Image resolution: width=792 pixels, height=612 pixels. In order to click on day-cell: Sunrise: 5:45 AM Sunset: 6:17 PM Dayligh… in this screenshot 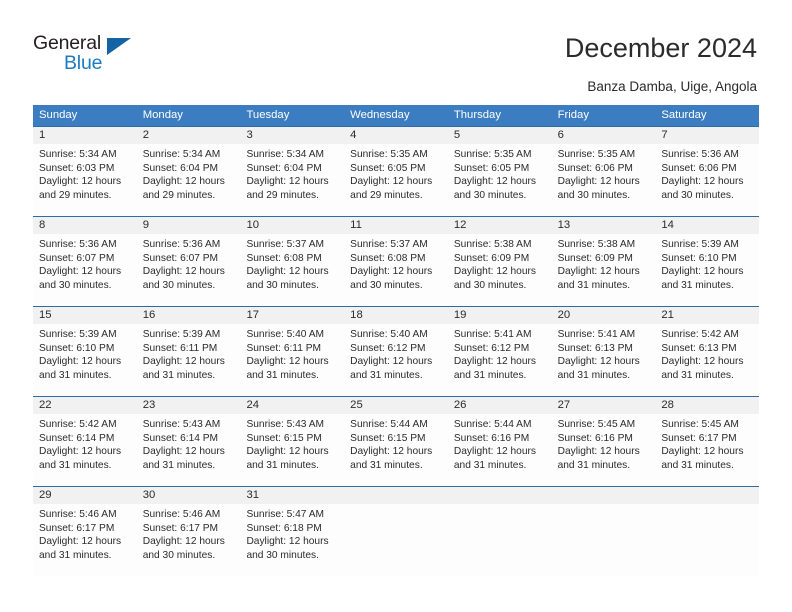, I will do `click(707, 450)`.